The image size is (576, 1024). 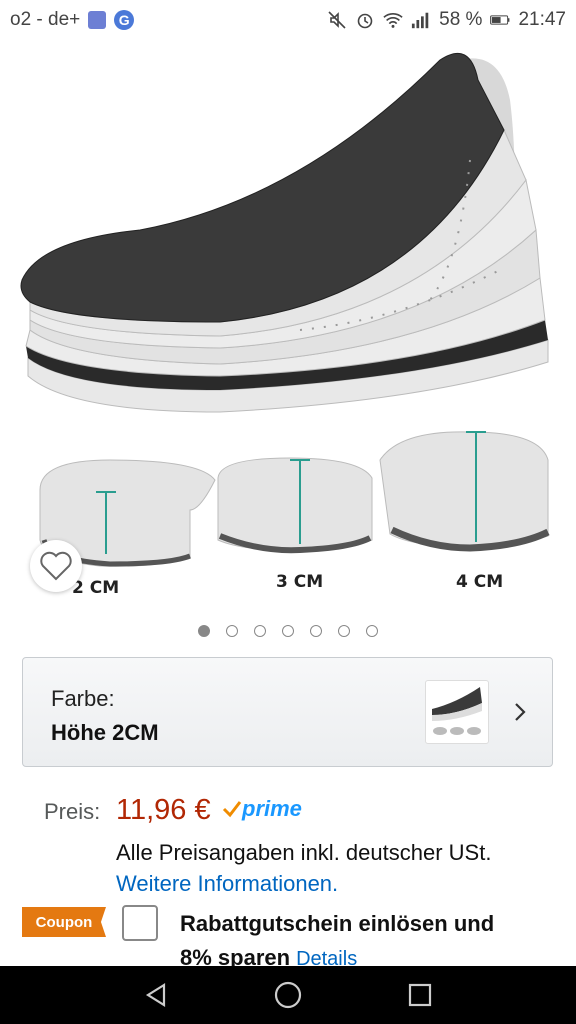 I want to click on home-circle-icon, so click(x=288, y=995).